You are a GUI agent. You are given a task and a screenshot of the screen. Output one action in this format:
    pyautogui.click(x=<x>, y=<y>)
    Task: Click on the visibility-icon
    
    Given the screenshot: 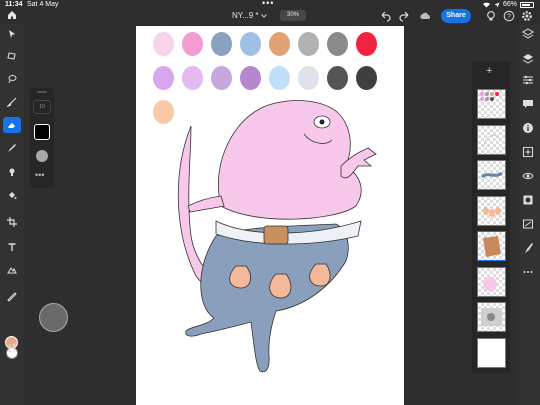 What is the action you would take?
    pyautogui.click(x=528, y=176)
    